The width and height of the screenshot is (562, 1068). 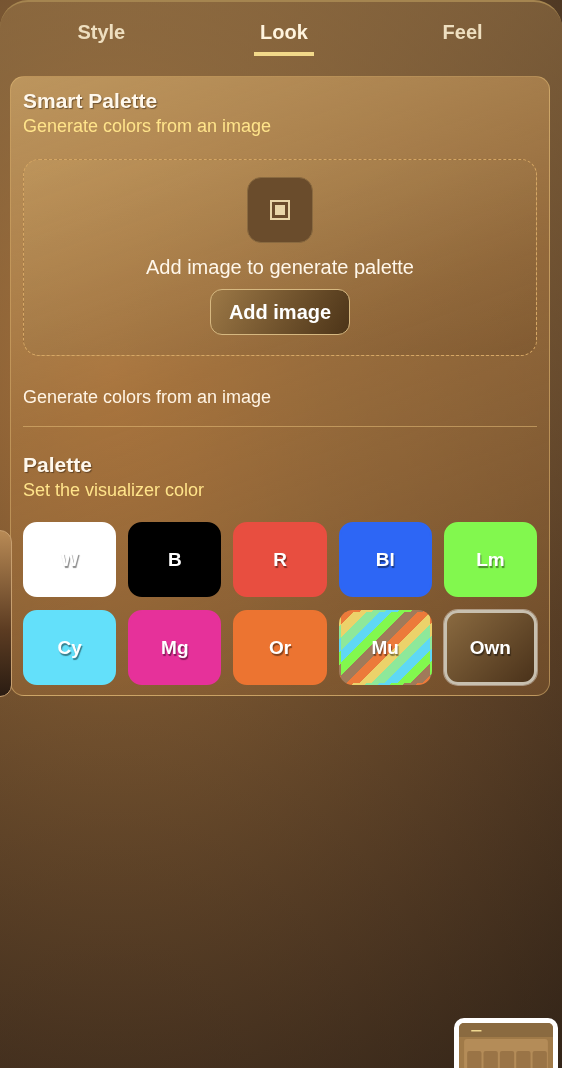 I want to click on drop-zone-label: Add image to generate palette, so click(x=280, y=267).